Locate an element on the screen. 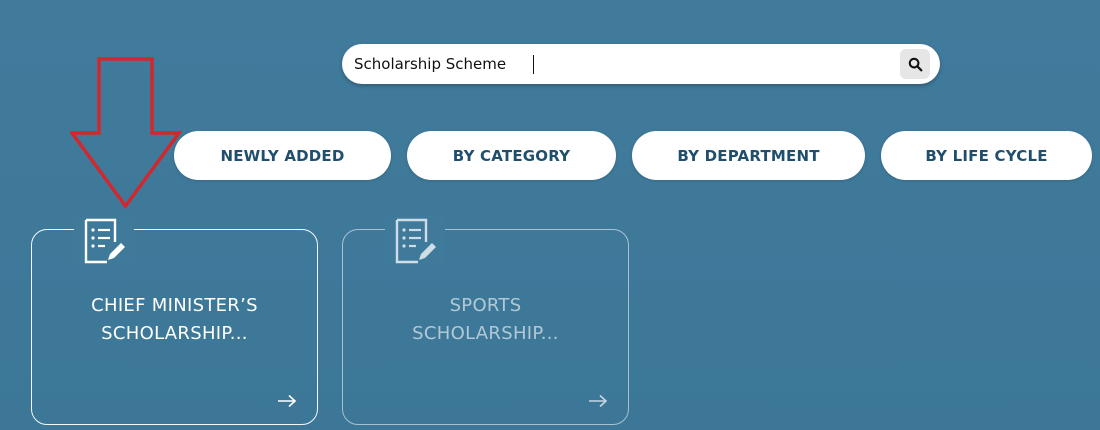 Image resolution: width=1100 pixels, height=430 pixels. filter-label: BY CATEGORY is located at coordinates (511, 155).